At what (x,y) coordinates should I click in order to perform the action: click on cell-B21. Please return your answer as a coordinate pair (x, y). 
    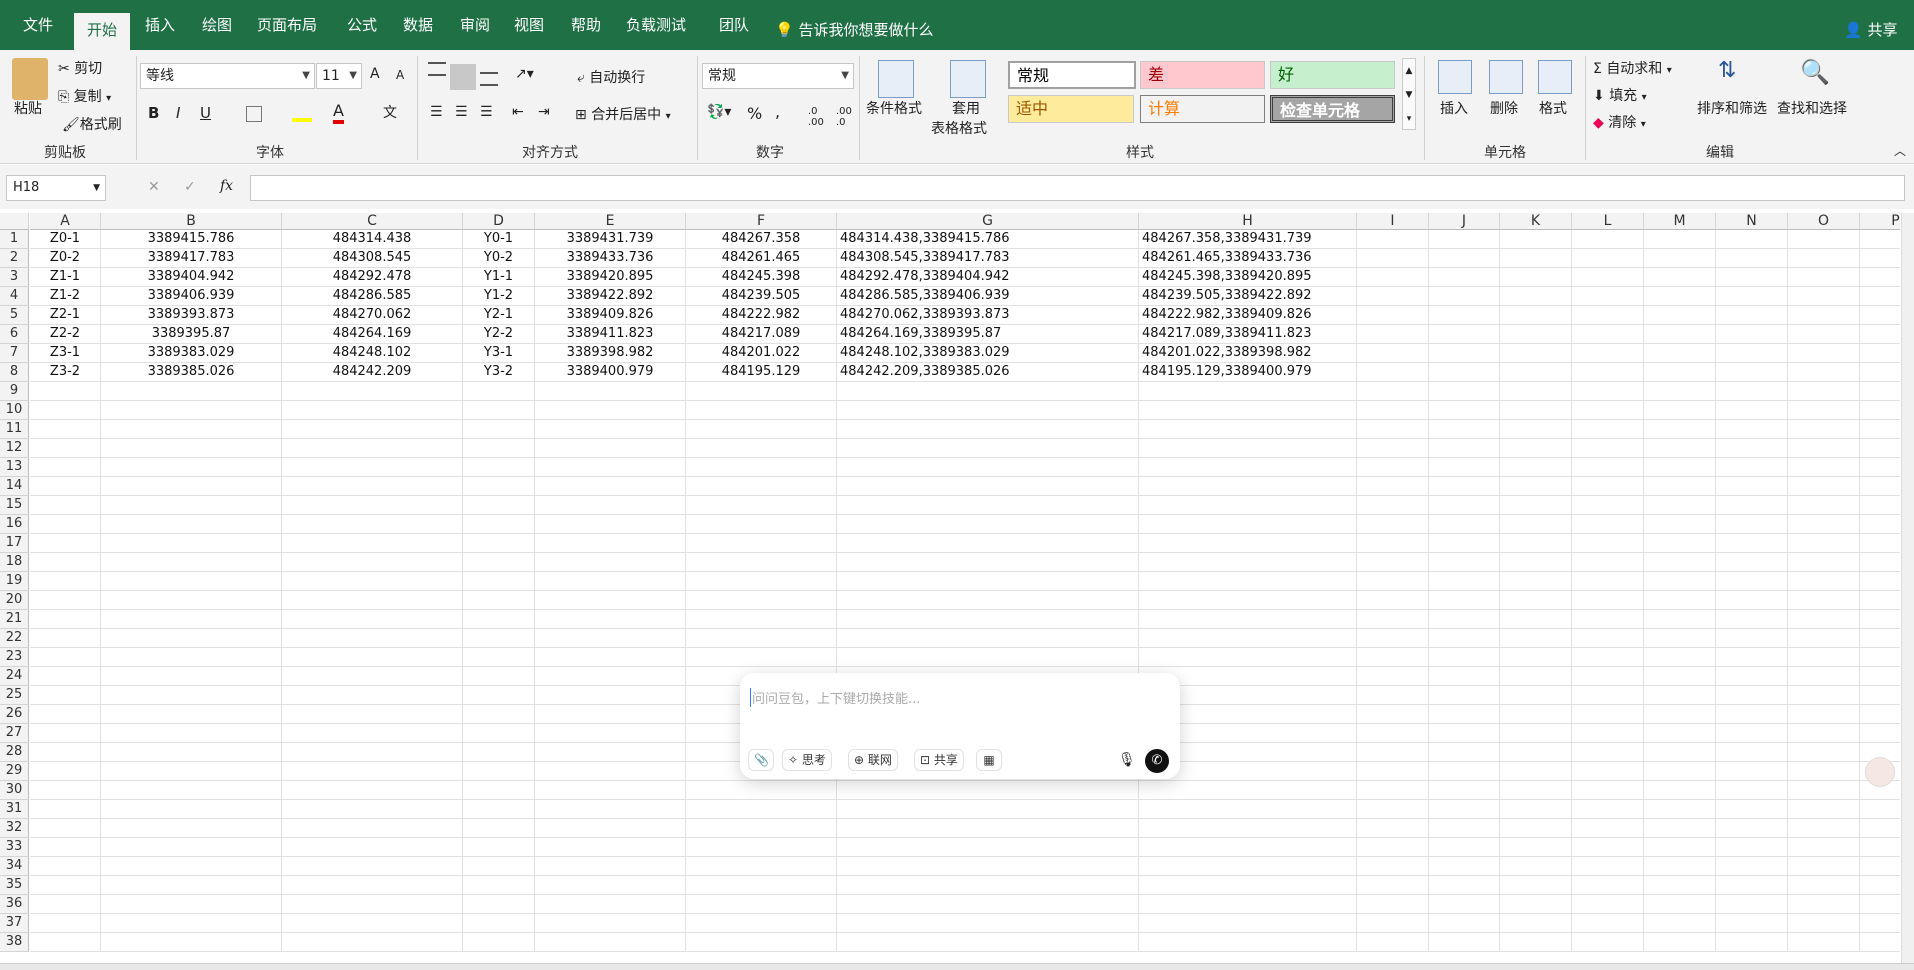
    Looking at the image, I should click on (191, 619).